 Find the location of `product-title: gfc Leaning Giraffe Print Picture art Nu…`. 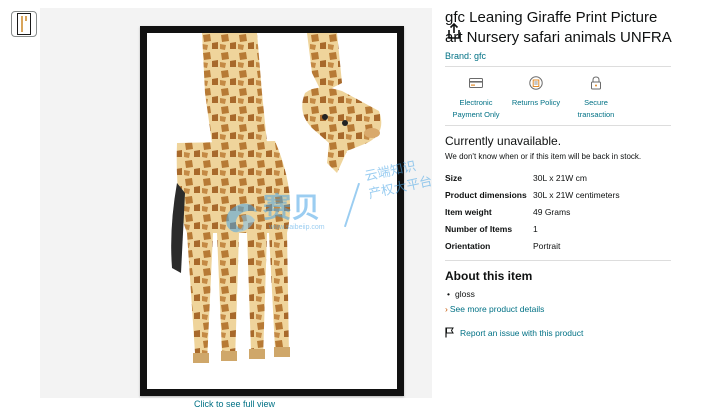

product-title: gfc Leaning Giraffe Print Picture art Nu… is located at coordinates (558, 27).